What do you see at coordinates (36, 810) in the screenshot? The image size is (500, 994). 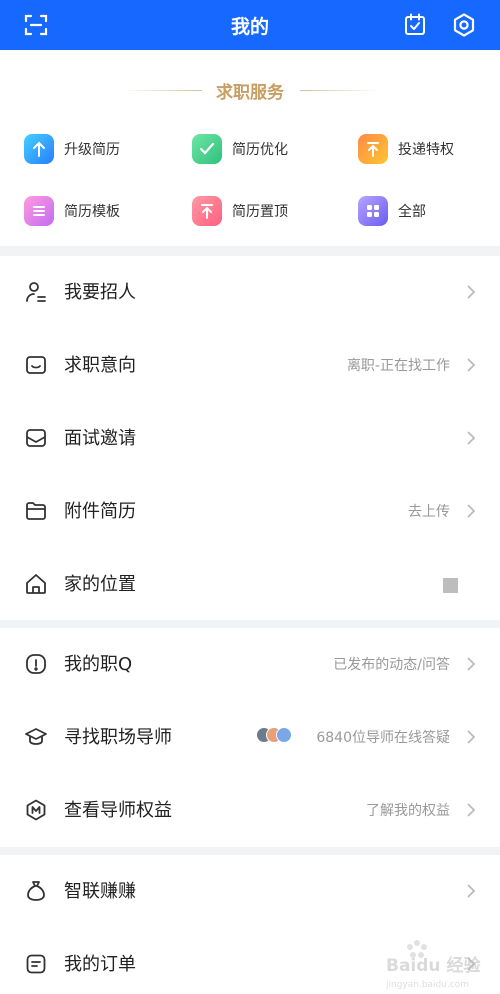 I see `m-badge-icon` at bounding box center [36, 810].